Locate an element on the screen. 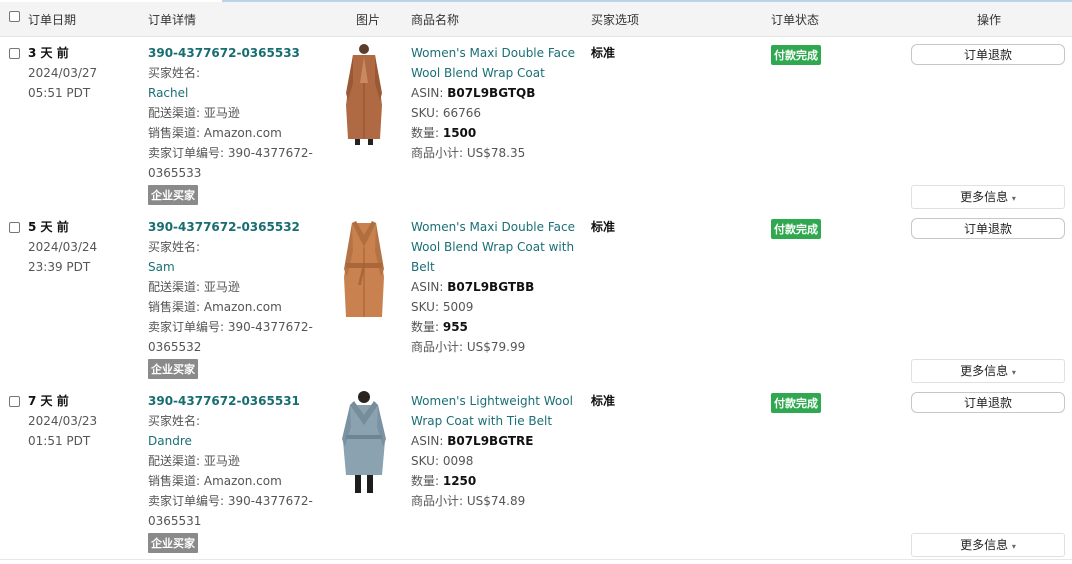 This screenshot has width=1072, height=564. header-order-date: 订单日期 is located at coordinates (52, 20).